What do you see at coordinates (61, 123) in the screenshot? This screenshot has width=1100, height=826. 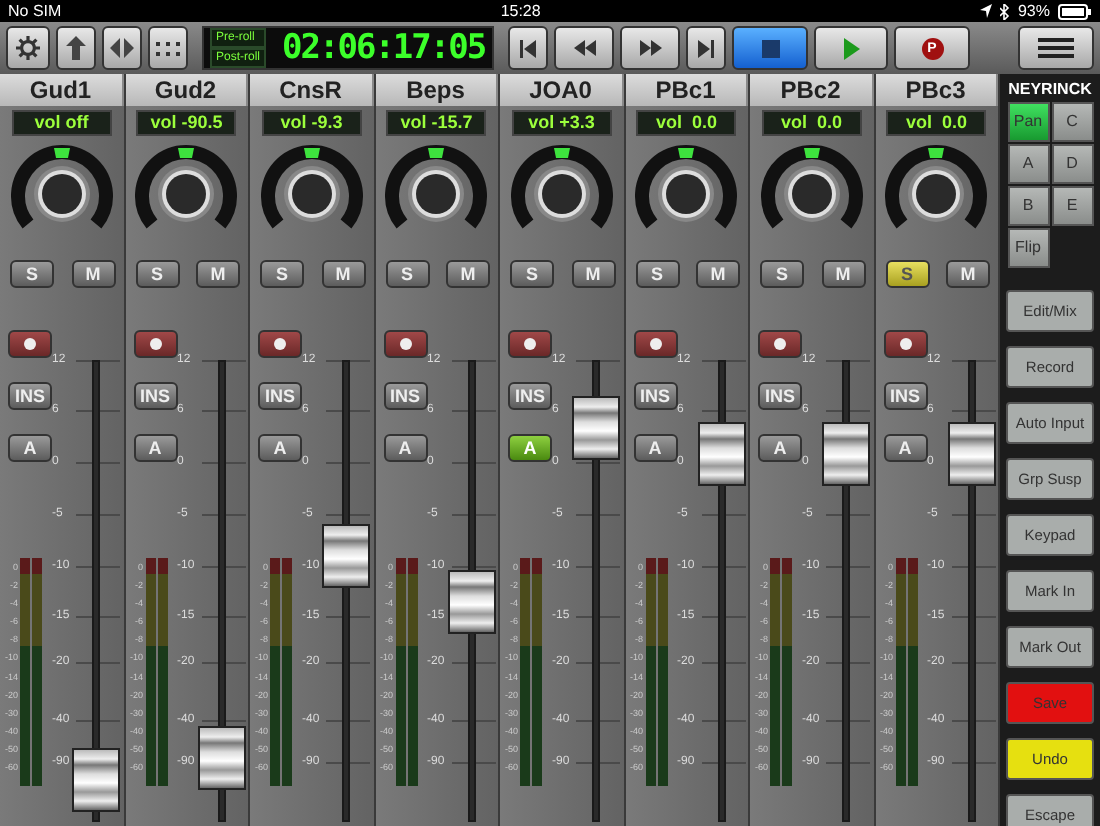 I see `volume-display: vol off` at bounding box center [61, 123].